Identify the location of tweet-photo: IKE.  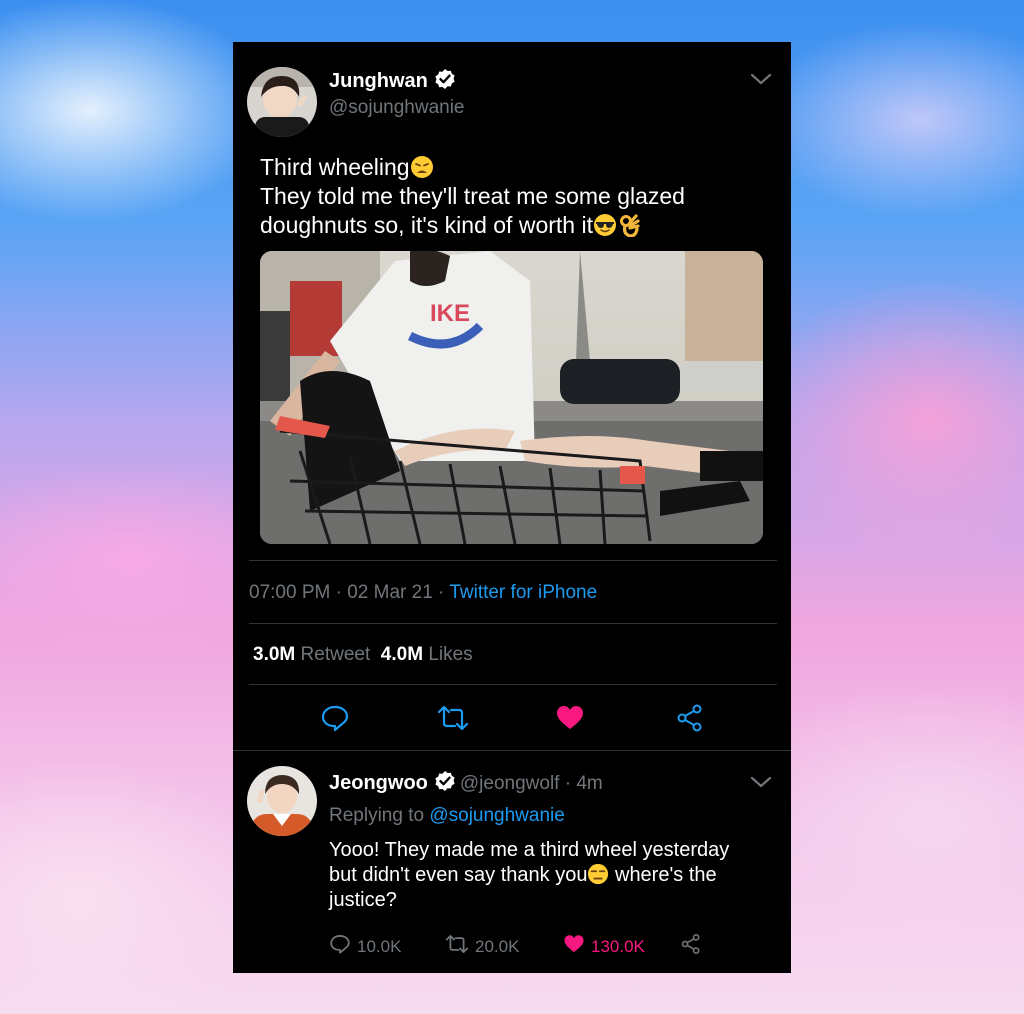
(511, 397).